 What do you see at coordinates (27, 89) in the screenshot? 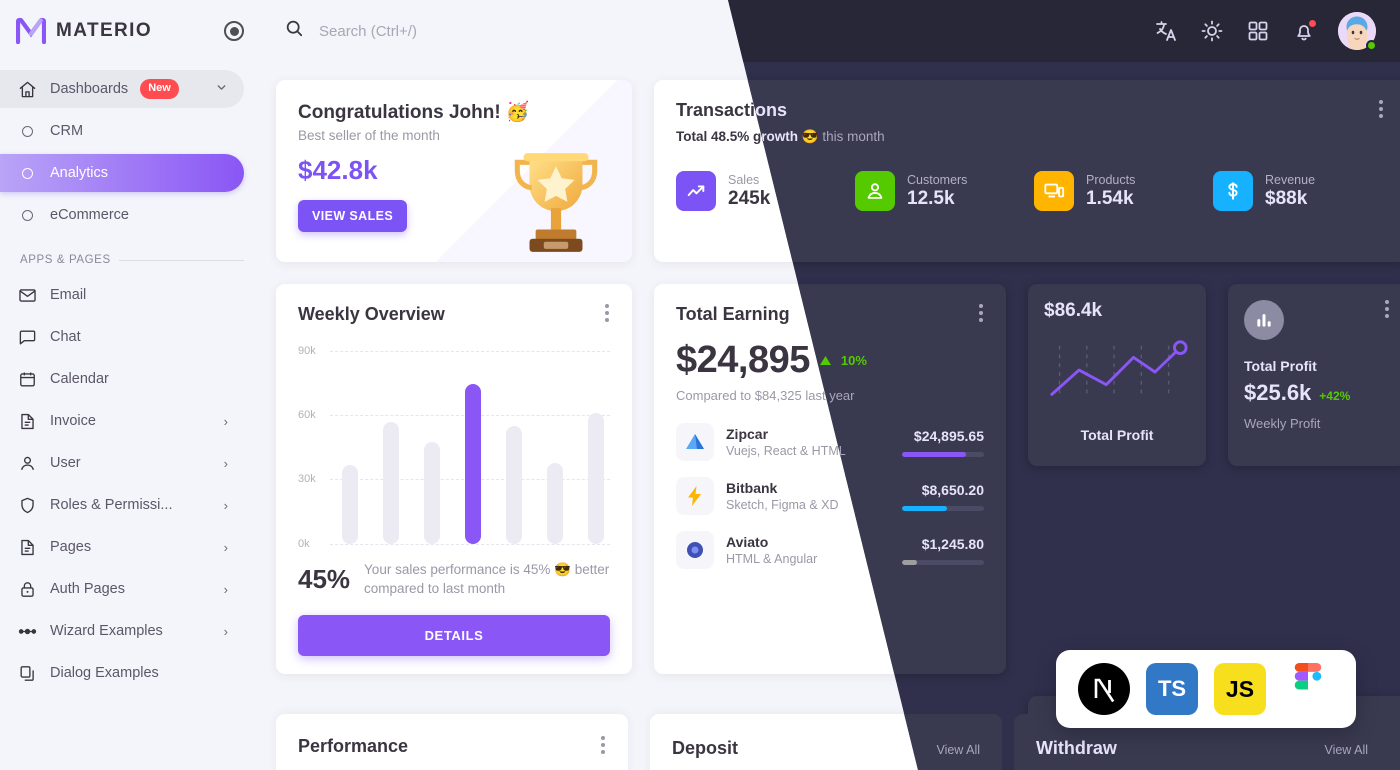
I see `home-icon` at bounding box center [27, 89].